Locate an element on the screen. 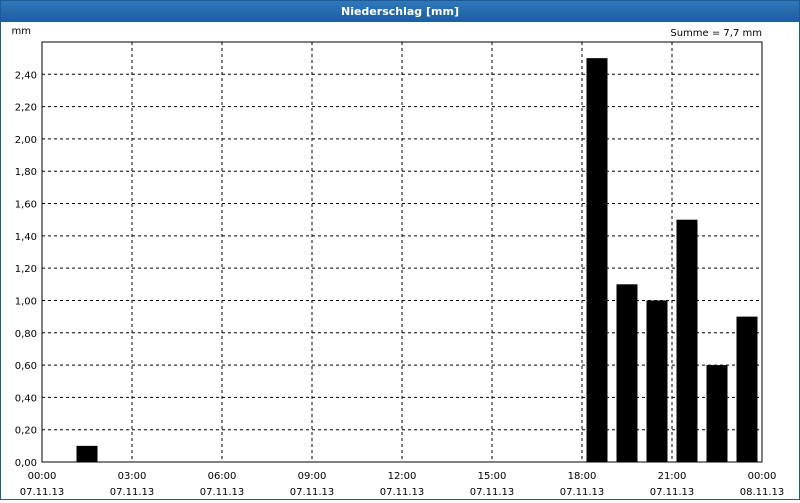 The image size is (800, 503). x-tick-date: 08.11.13 is located at coordinates (762, 492).